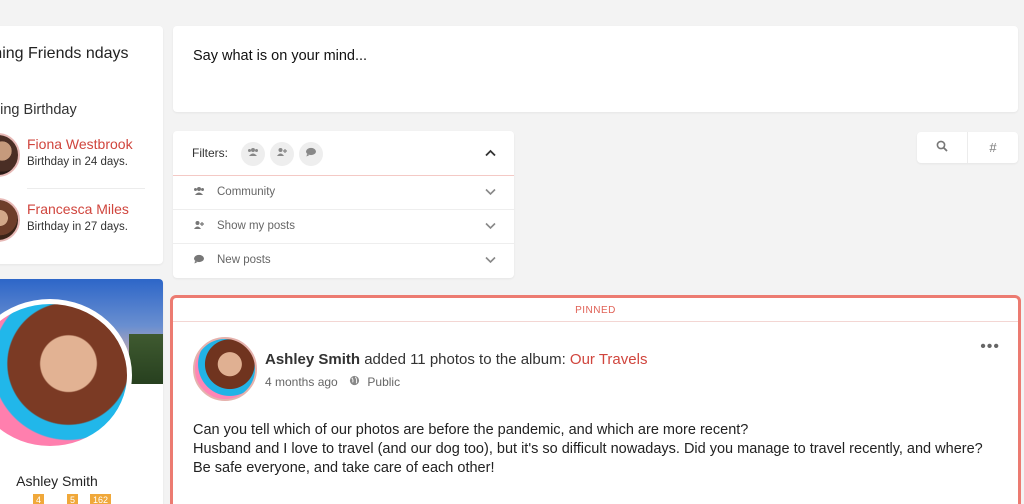  I want to click on search-button, so click(942, 147).